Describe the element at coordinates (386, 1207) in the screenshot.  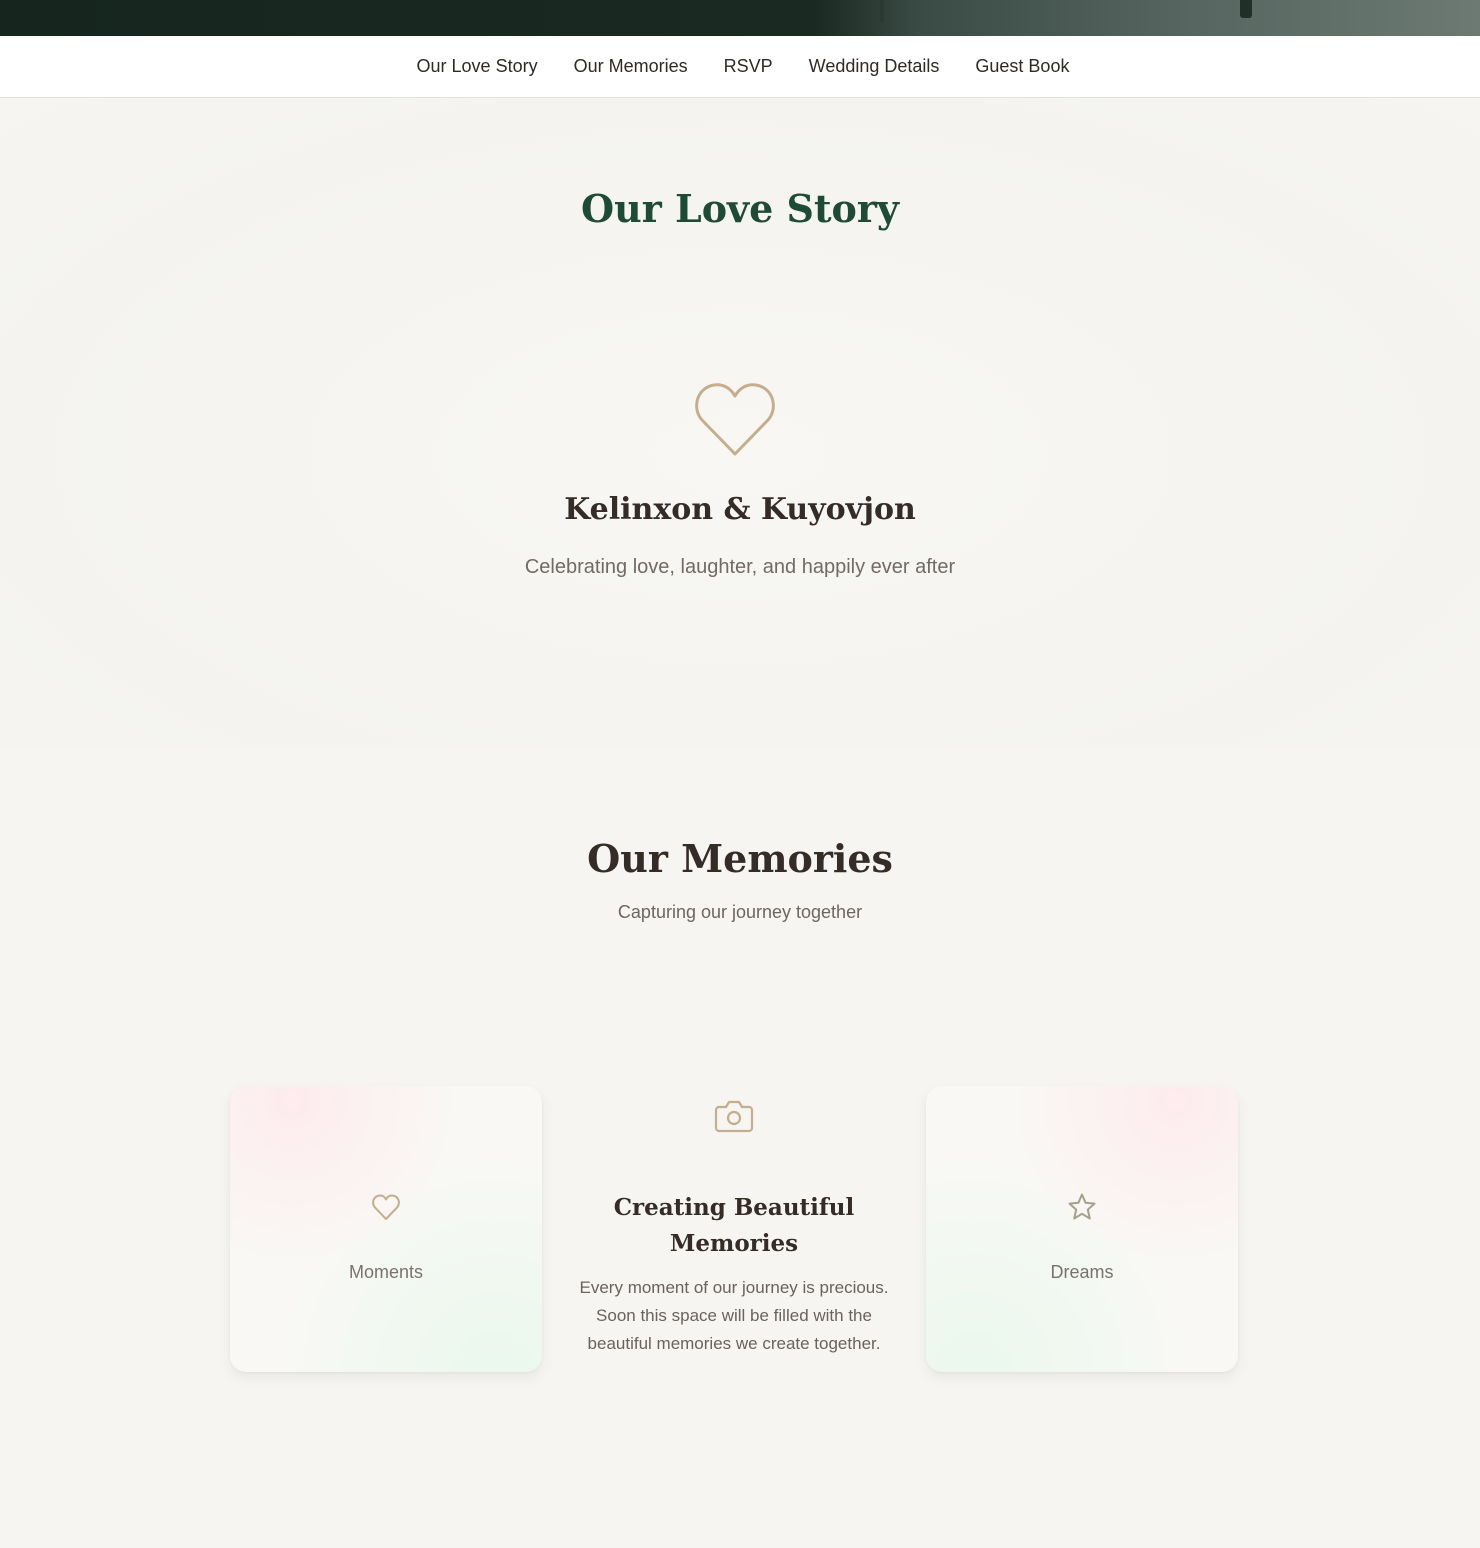
I see `heart-icon` at that location.